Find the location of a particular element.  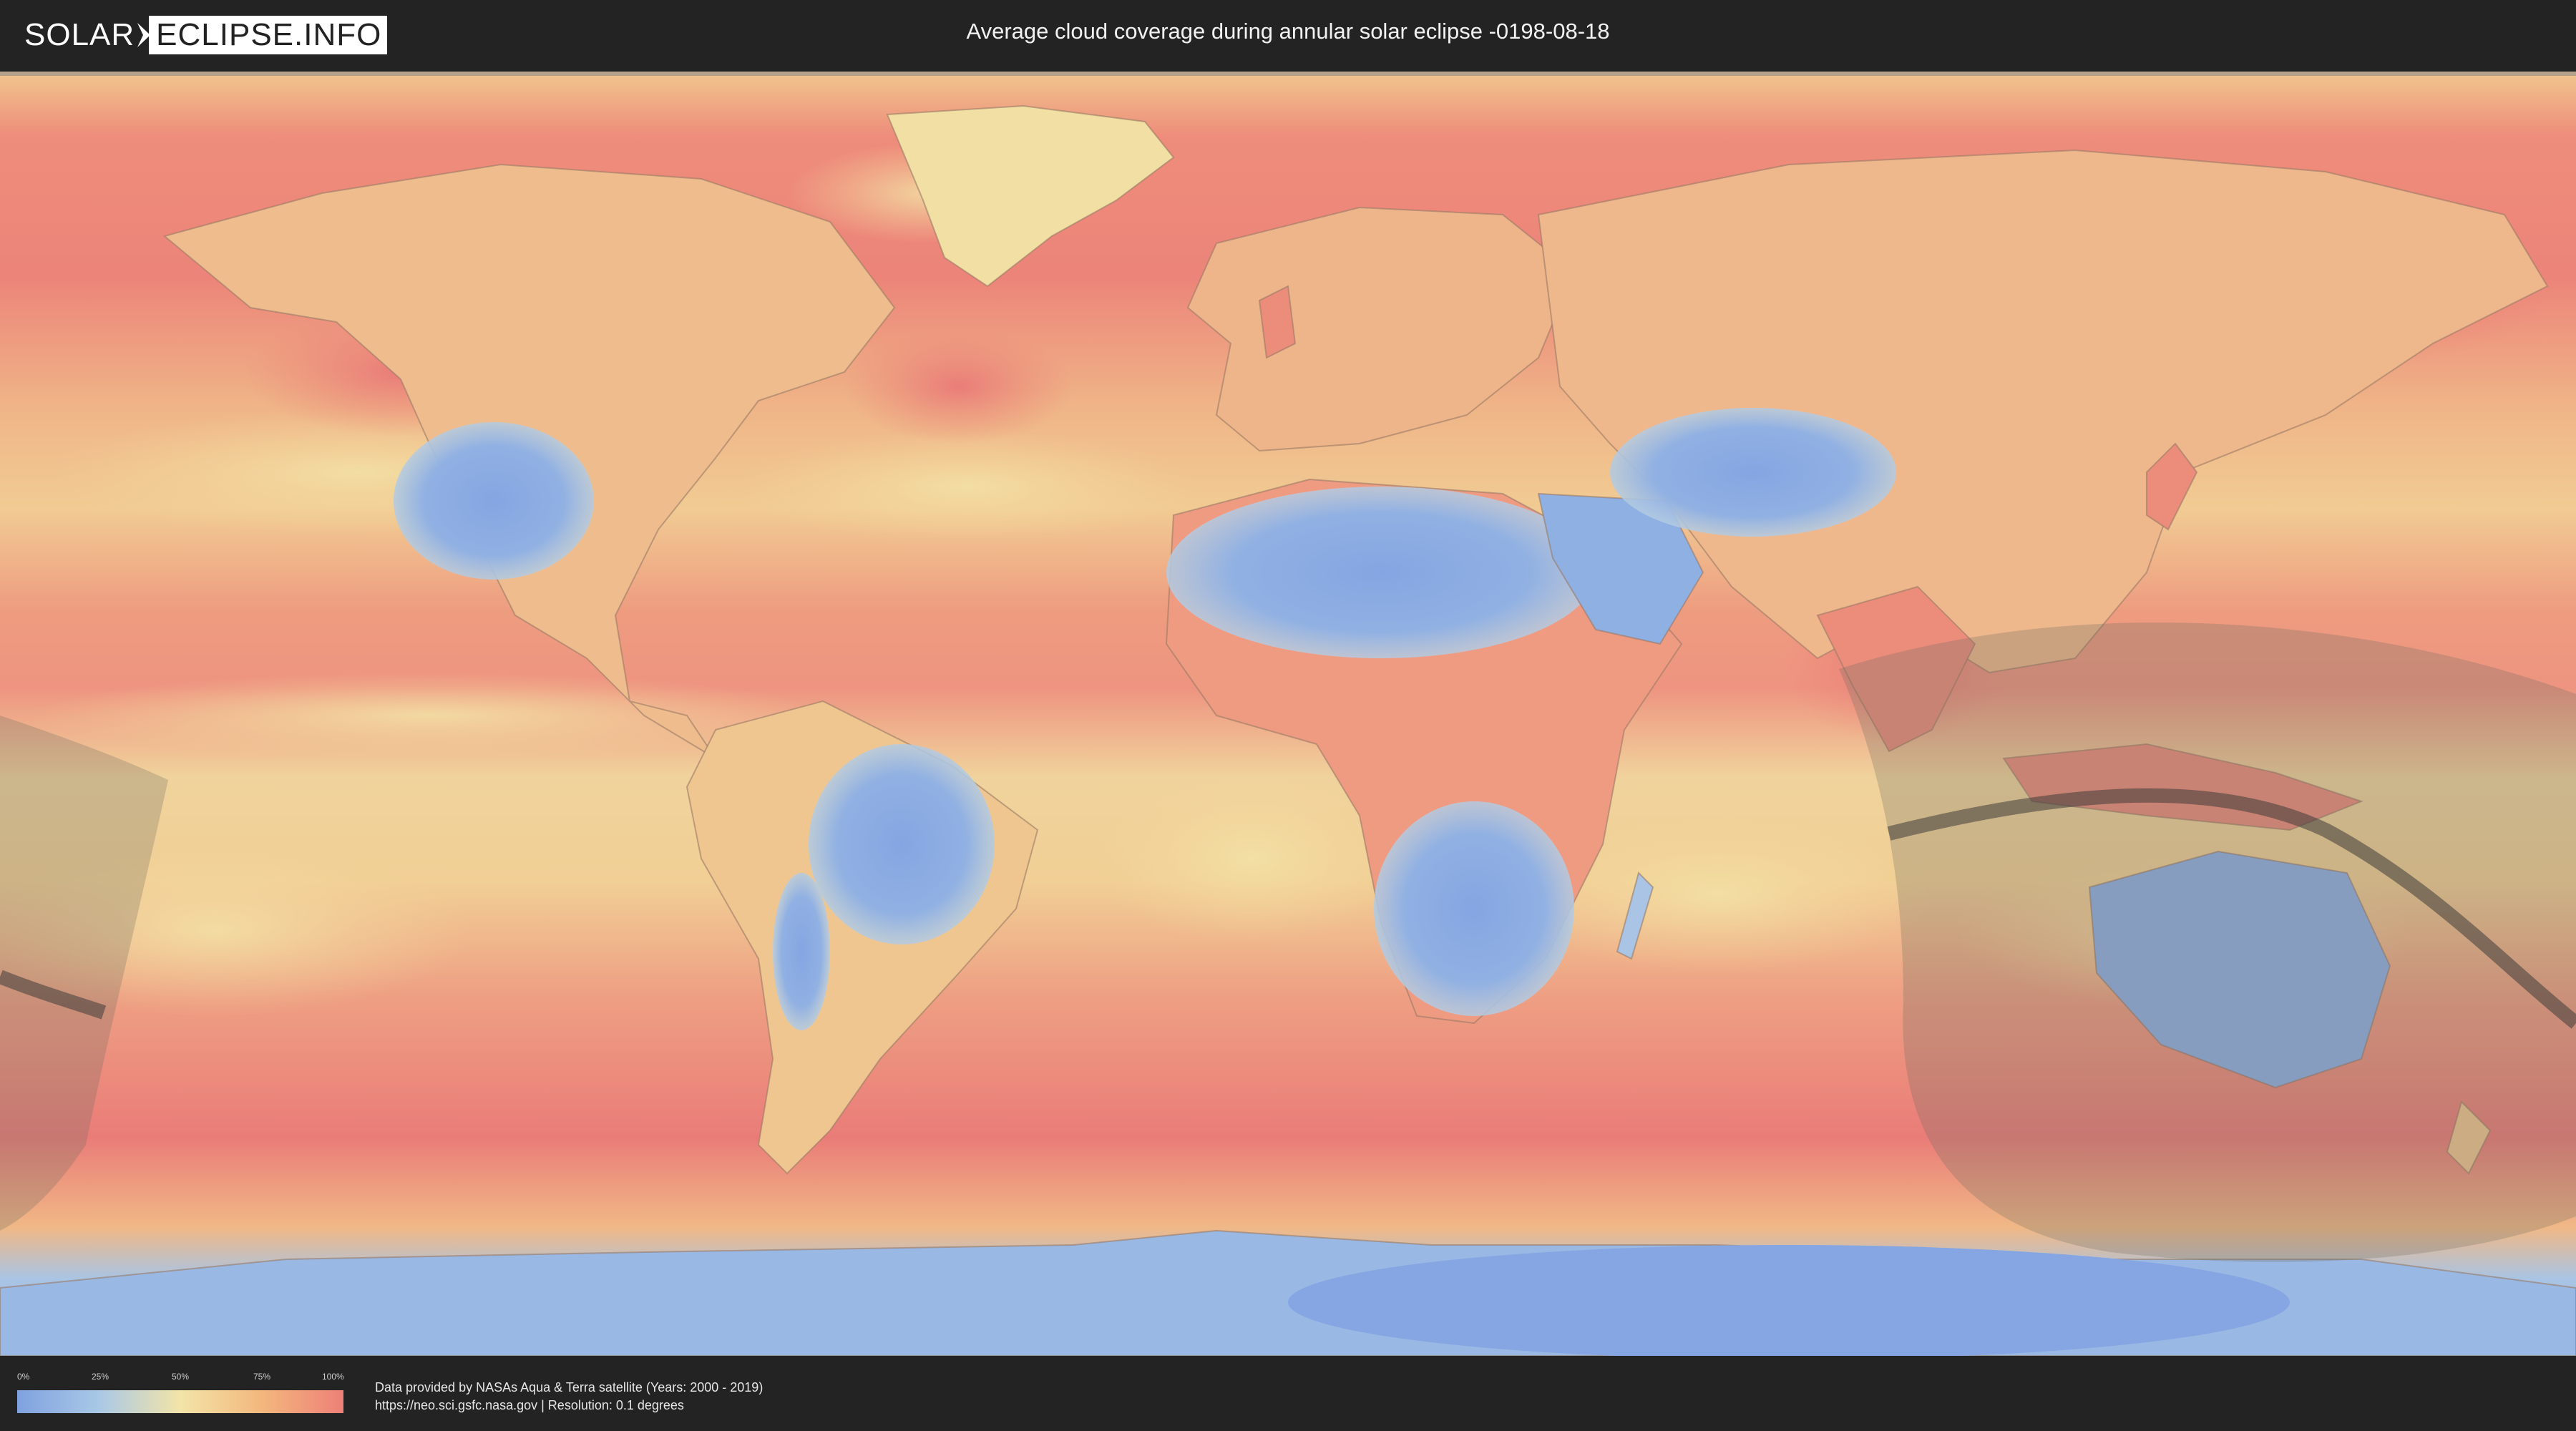

legend-tick-75: 75% is located at coordinates (262, 1377).